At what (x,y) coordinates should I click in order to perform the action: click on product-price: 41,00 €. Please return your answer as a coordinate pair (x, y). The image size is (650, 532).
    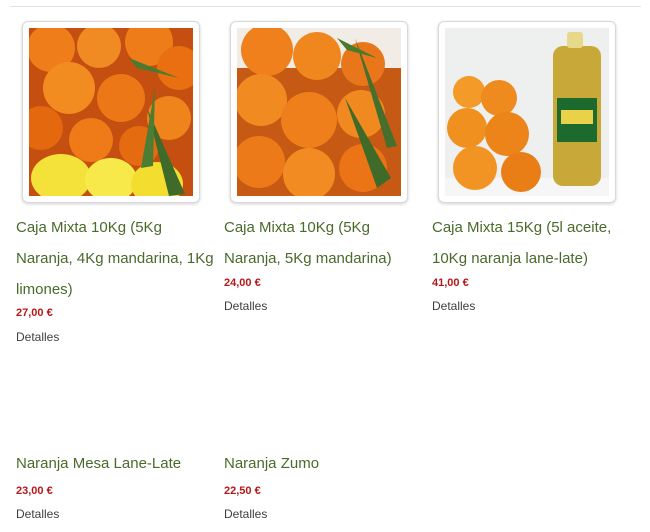
    Looking at the image, I should click on (450, 283).